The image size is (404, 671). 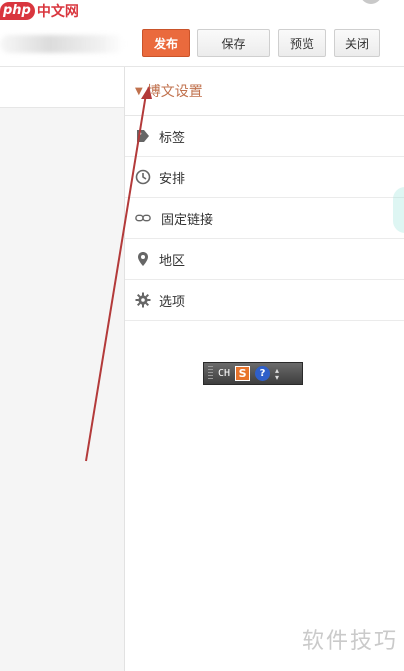 What do you see at coordinates (264, 300) in the screenshot?
I see `sidebar-item-options: 选项` at bounding box center [264, 300].